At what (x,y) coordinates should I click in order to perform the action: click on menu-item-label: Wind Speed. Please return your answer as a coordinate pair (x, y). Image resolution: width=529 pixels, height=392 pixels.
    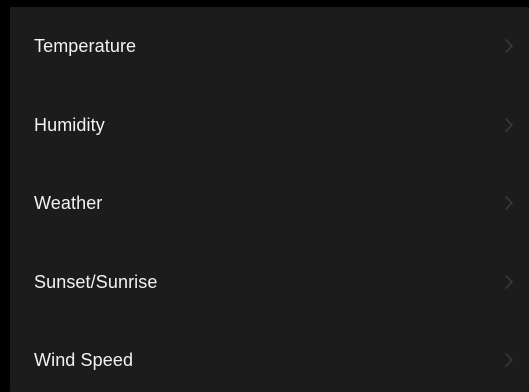
    Looking at the image, I should click on (84, 359).